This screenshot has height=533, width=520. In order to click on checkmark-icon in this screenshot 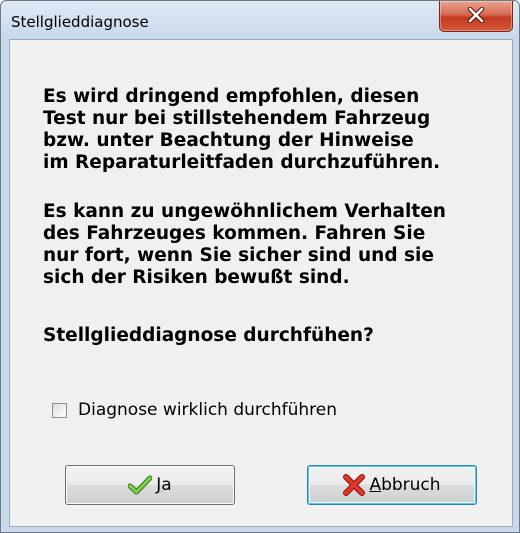, I will do `click(140, 485)`.